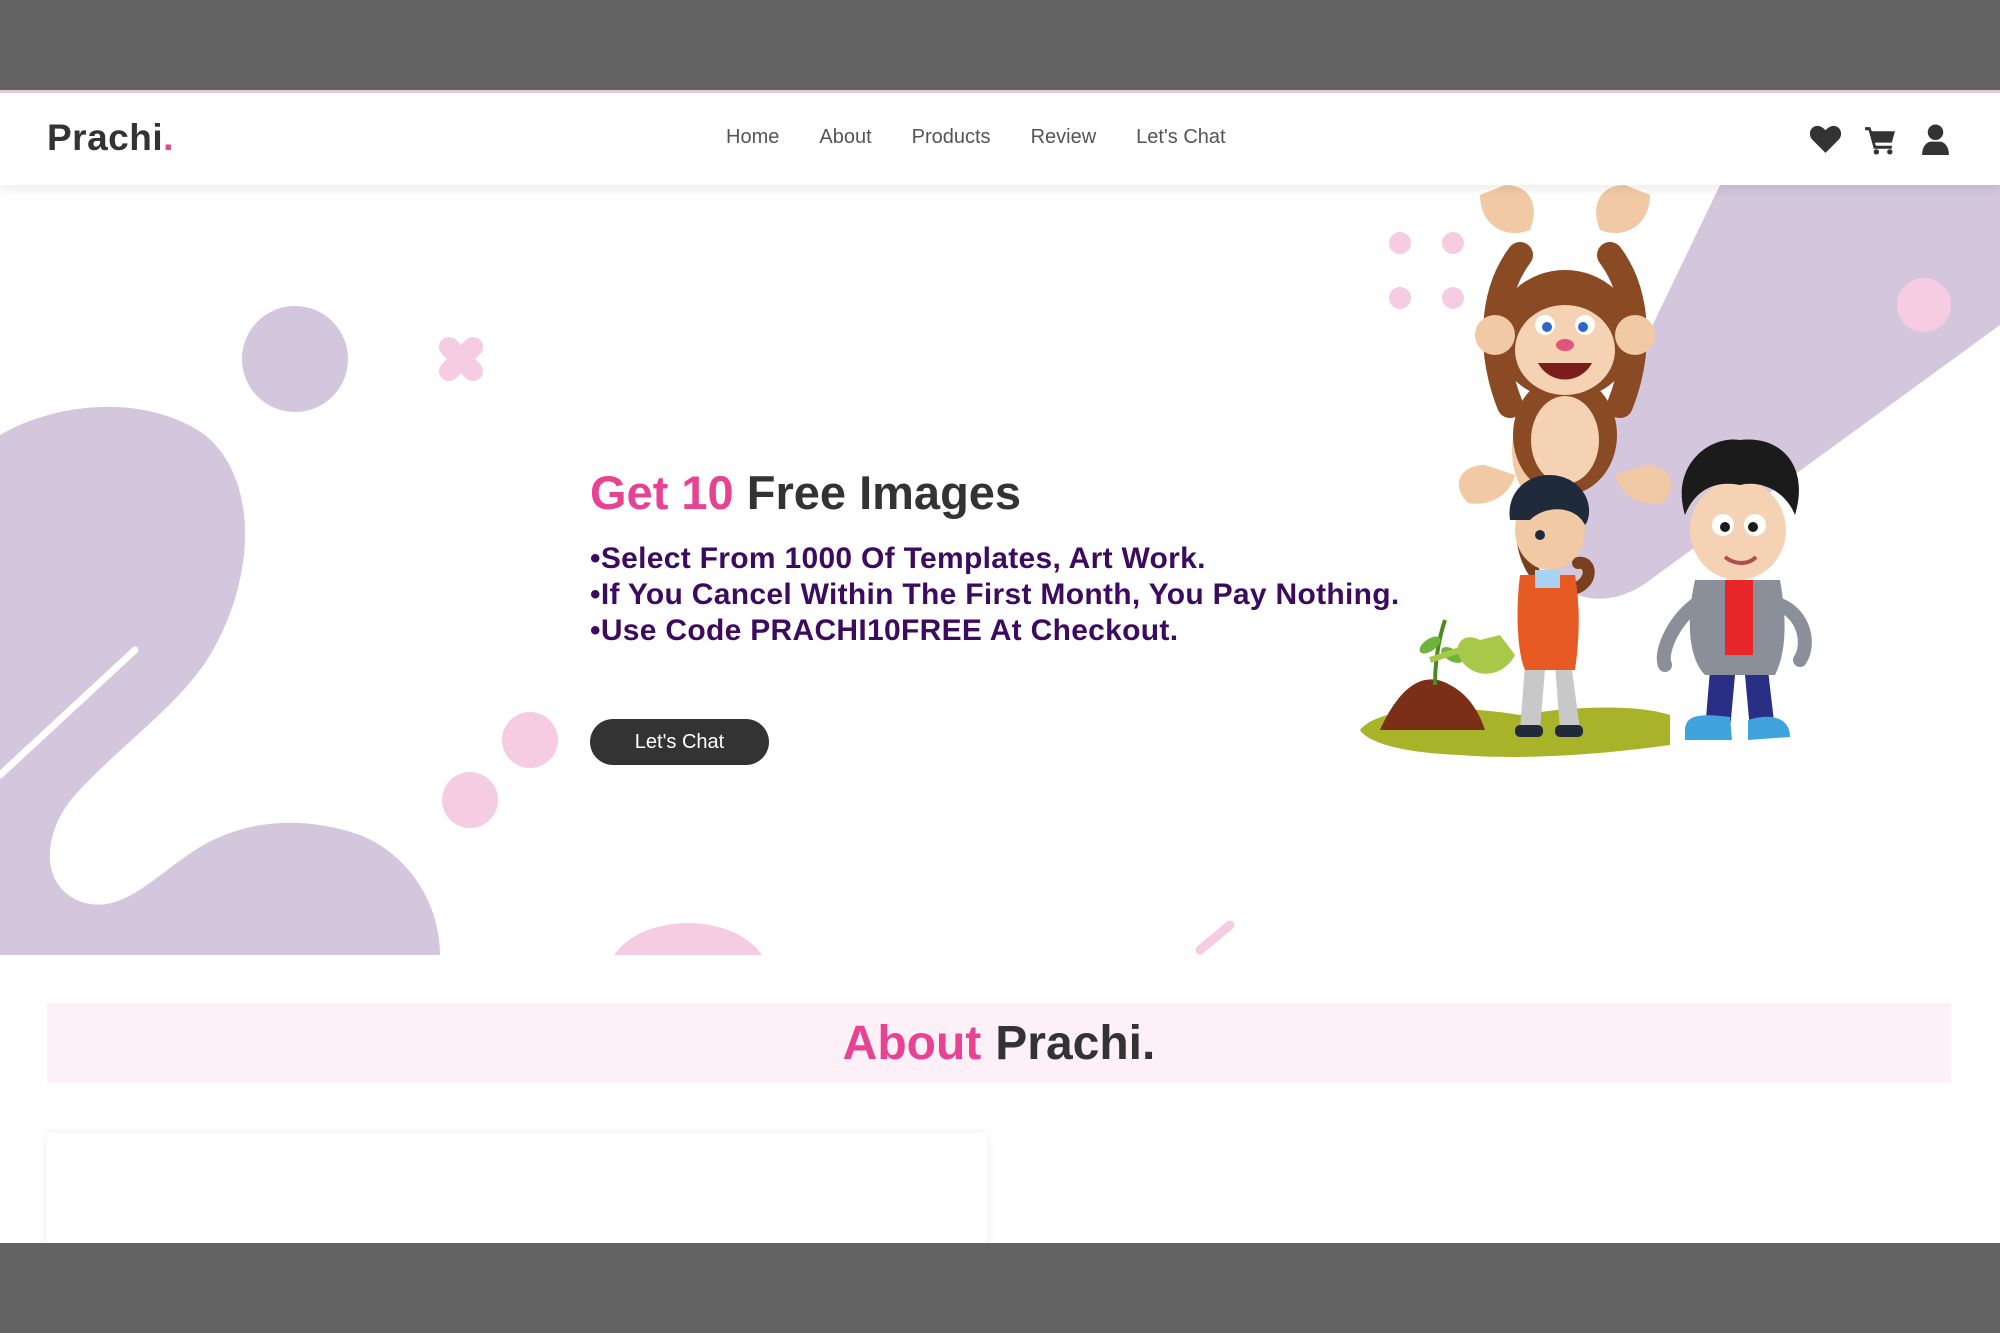  I want to click on about-heading-rest: Prachi., so click(1075, 1043).